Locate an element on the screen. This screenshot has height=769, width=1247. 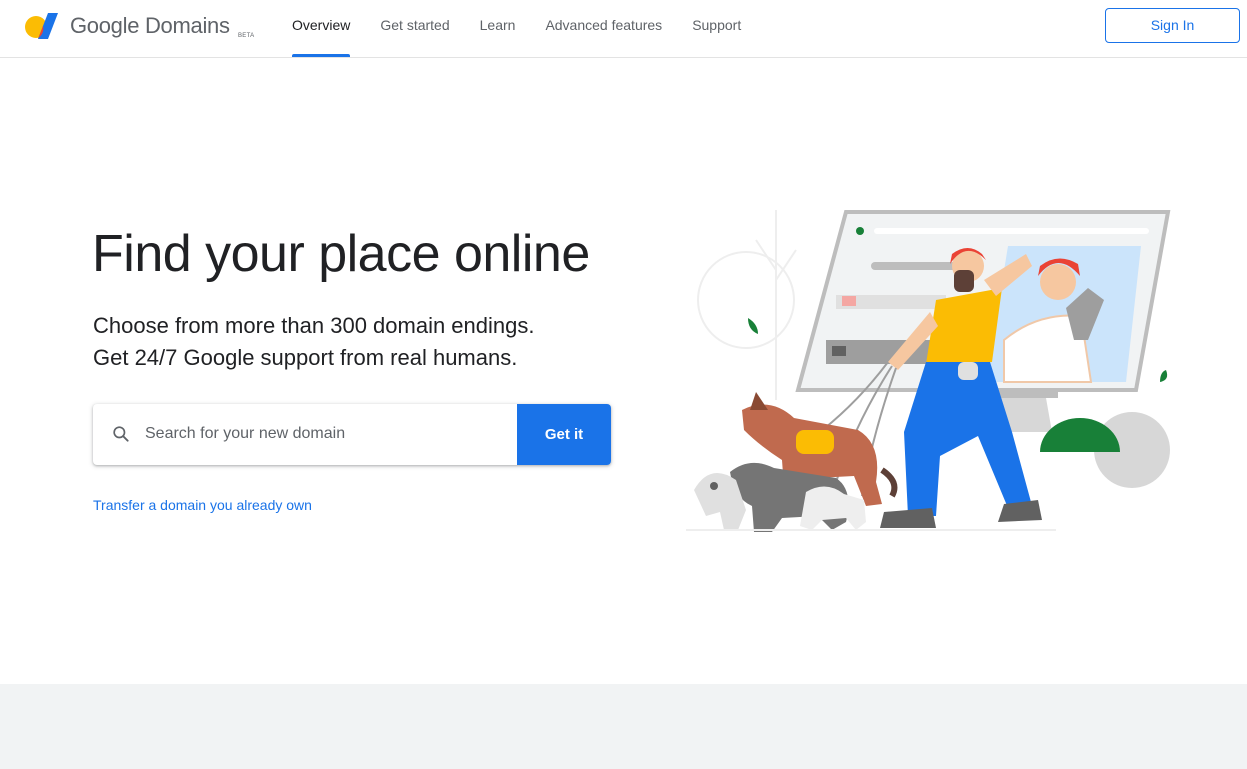
hero-title: Find your place online is located at coordinates (341, 254).